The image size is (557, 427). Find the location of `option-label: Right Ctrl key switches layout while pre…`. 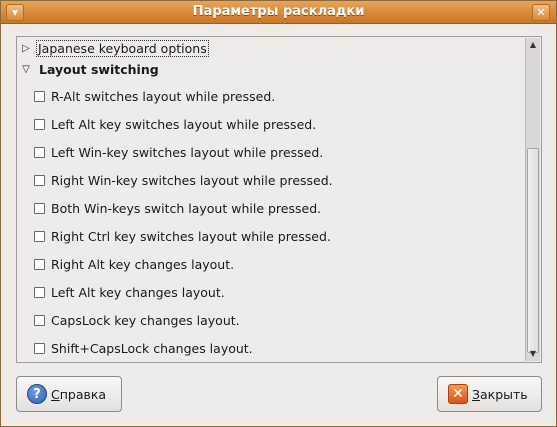

option-label: Right Ctrl key switches layout while pre… is located at coordinates (191, 236).